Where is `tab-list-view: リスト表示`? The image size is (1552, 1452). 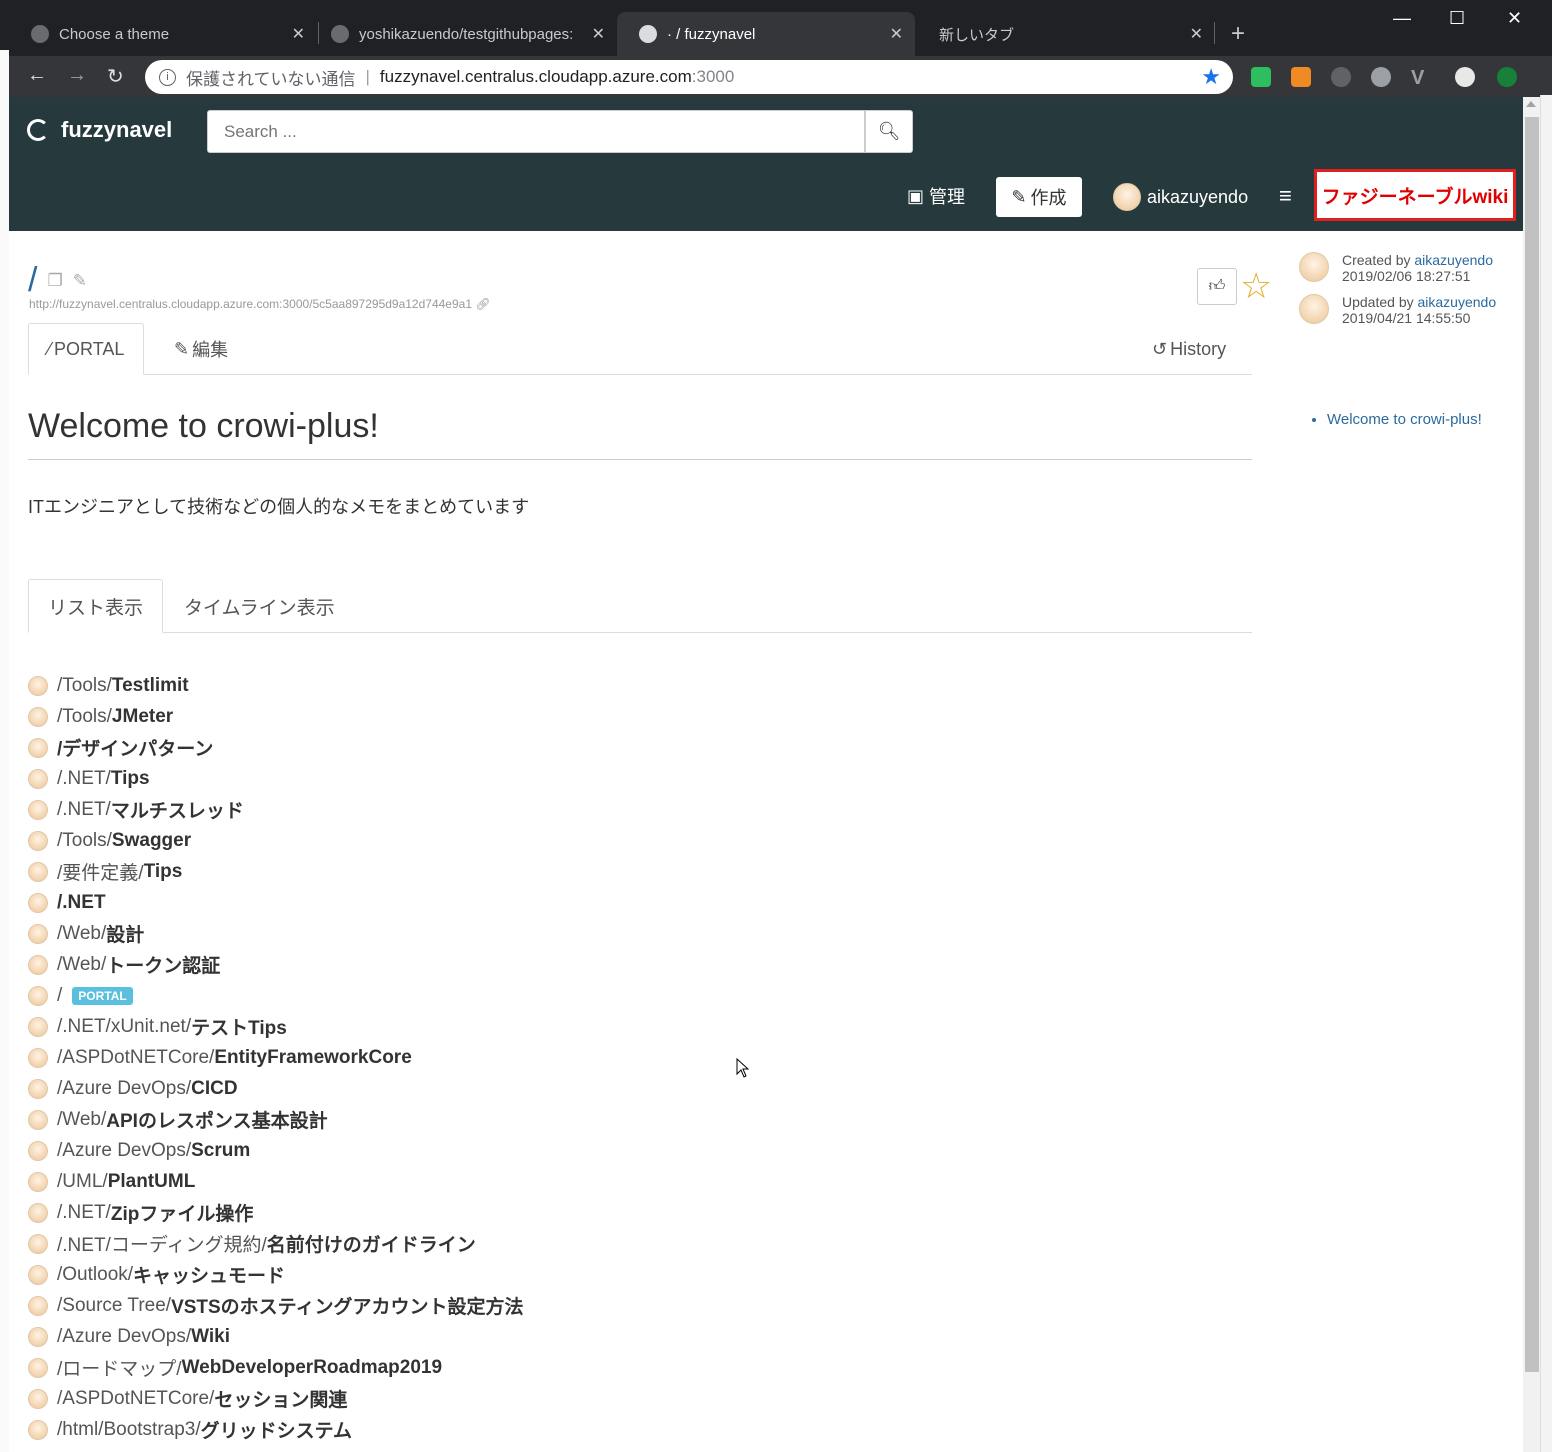
tab-list-view: リスト表示 is located at coordinates (96, 606).